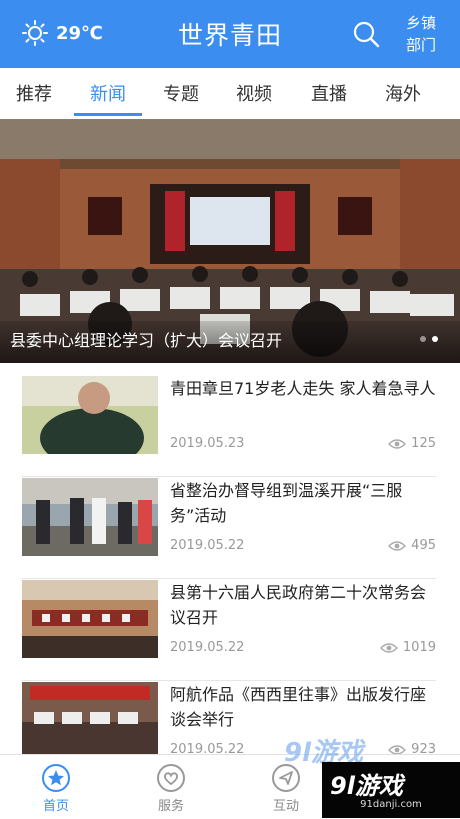  I want to click on news-views: 1019, so click(407, 647).